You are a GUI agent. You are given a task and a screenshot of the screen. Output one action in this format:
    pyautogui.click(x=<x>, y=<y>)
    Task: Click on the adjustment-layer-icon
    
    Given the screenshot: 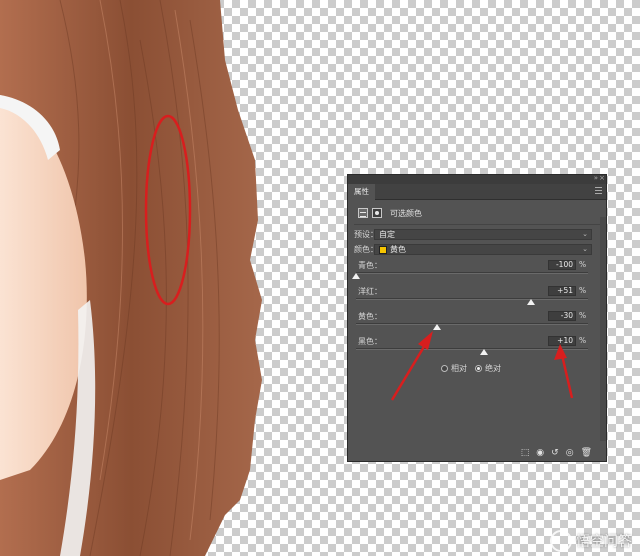 What is the action you would take?
    pyautogui.click(x=363, y=213)
    